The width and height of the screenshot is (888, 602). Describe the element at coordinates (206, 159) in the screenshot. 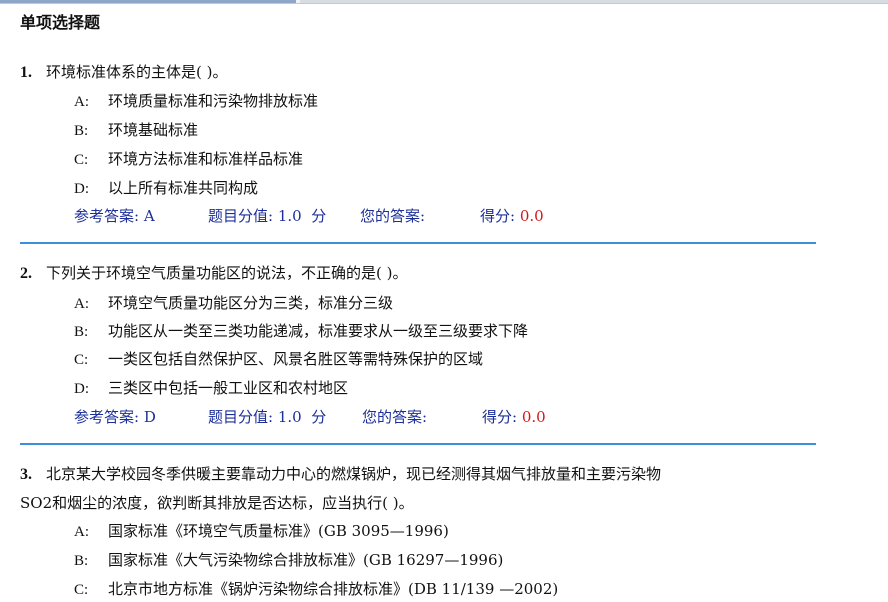

I see `option-text: 环境方法标准和标准样品标准` at that location.